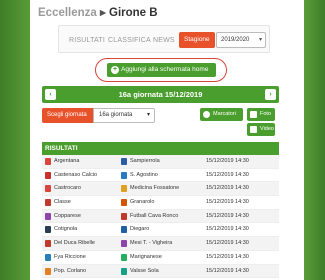 The image size is (325, 280). I want to click on home-team-name: Copparese, so click(67, 215).